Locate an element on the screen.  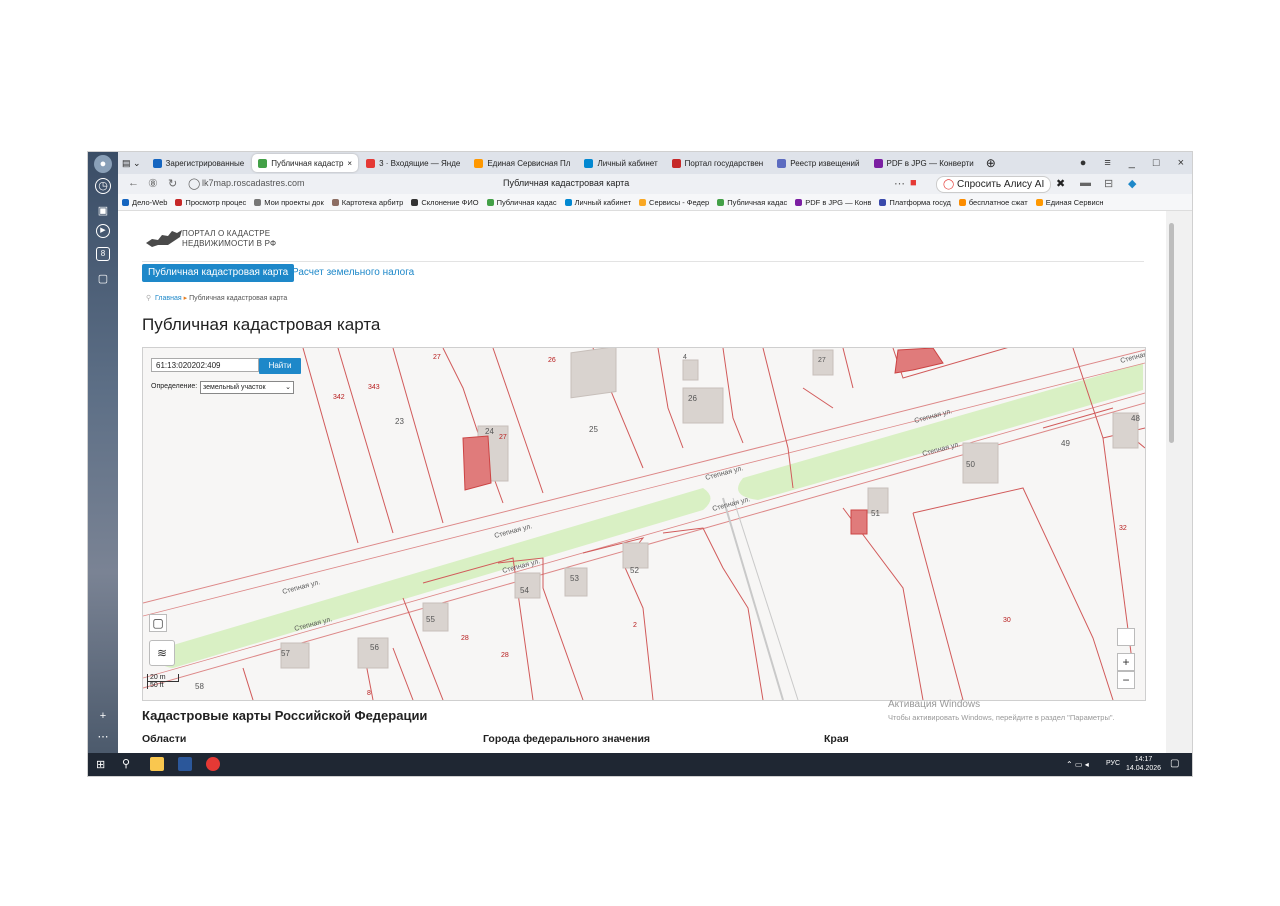
plot-label: 50 is located at coordinates (970, 464).